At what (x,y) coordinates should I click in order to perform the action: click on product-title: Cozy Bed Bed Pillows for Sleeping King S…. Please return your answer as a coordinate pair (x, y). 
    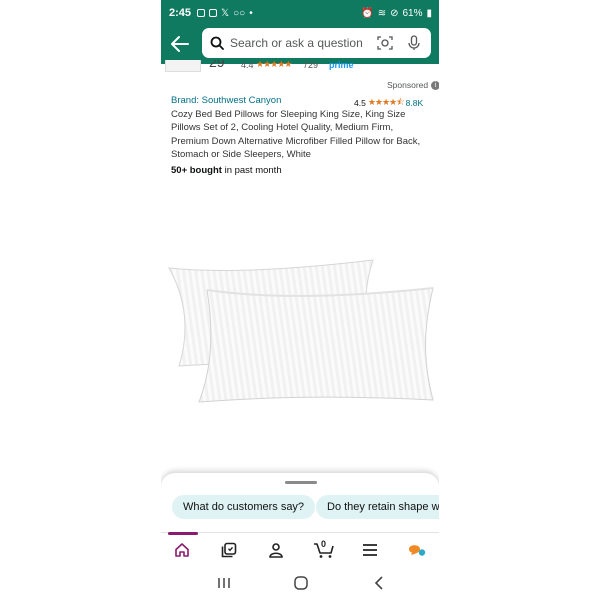
    Looking at the image, I should click on (302, 134).